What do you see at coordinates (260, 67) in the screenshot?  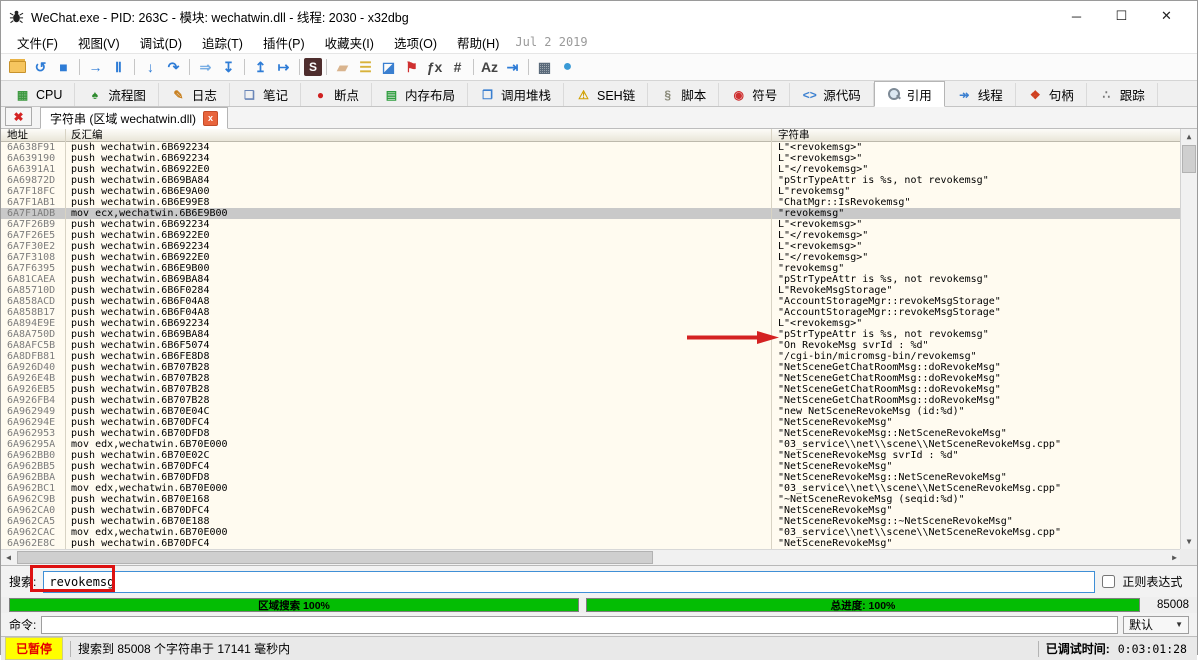 I see `step-out-icon: ↥` at bounding box center [260, 67].